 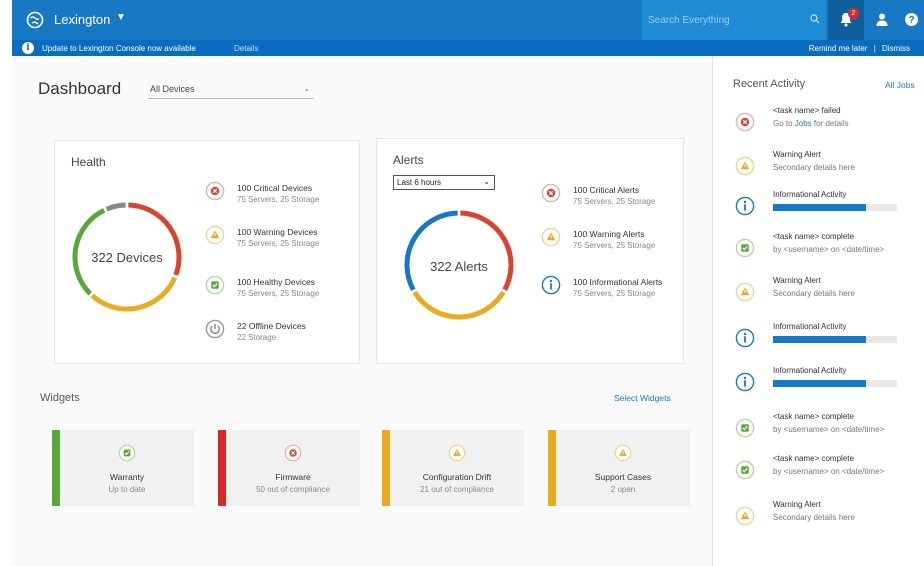 What do you see at coordinates (306, 88) in the screenshot?
I see `chevron-down-icon: ⌄` at bounding box center [306, 88].